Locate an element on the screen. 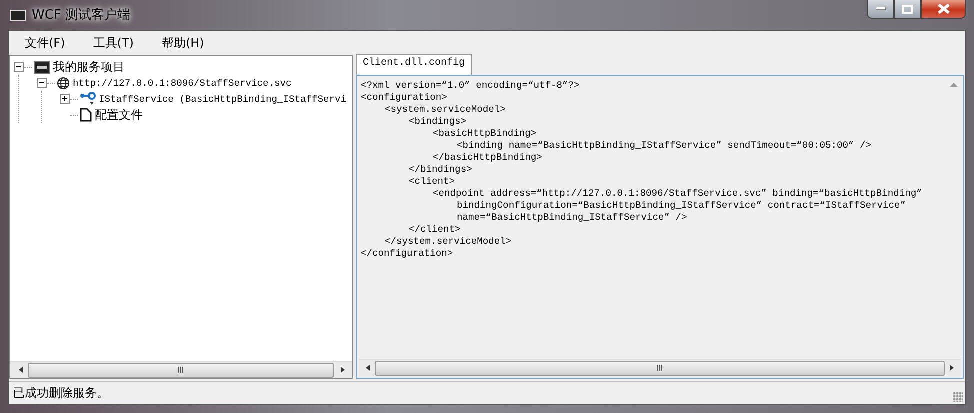 This screenshot has width=974, height=413. close-button is located at coordinates (943, 9).